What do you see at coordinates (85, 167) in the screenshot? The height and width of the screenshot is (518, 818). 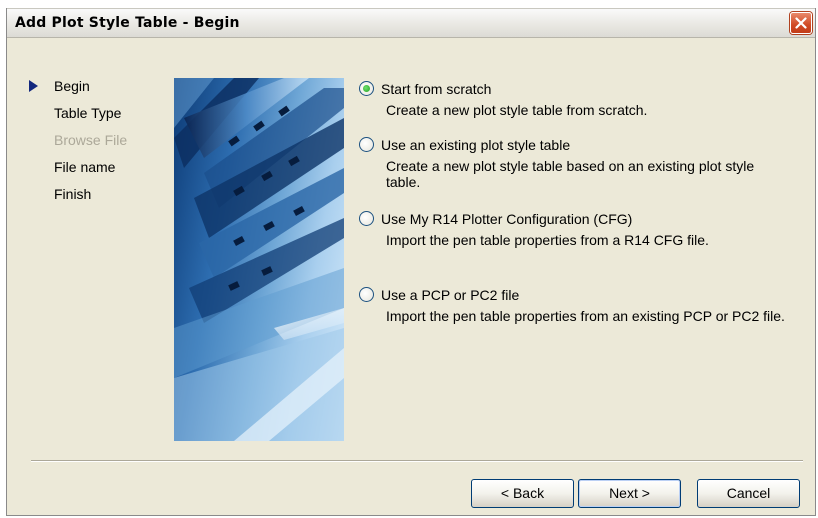 I see `step-label: File name` at bounding box center [85, 167].